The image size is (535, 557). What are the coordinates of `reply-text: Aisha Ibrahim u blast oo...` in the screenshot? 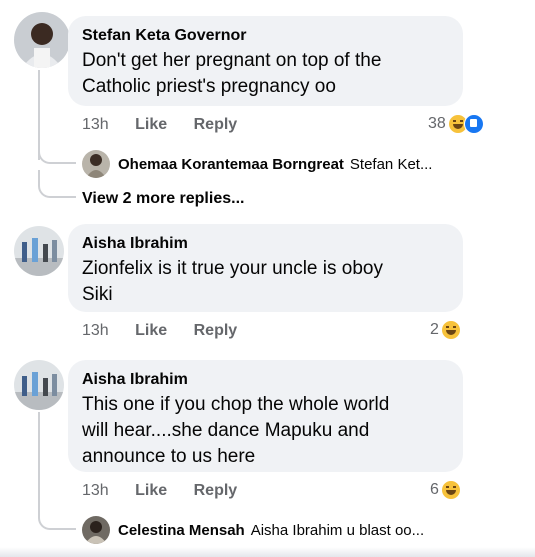 It's located at (337, 530).